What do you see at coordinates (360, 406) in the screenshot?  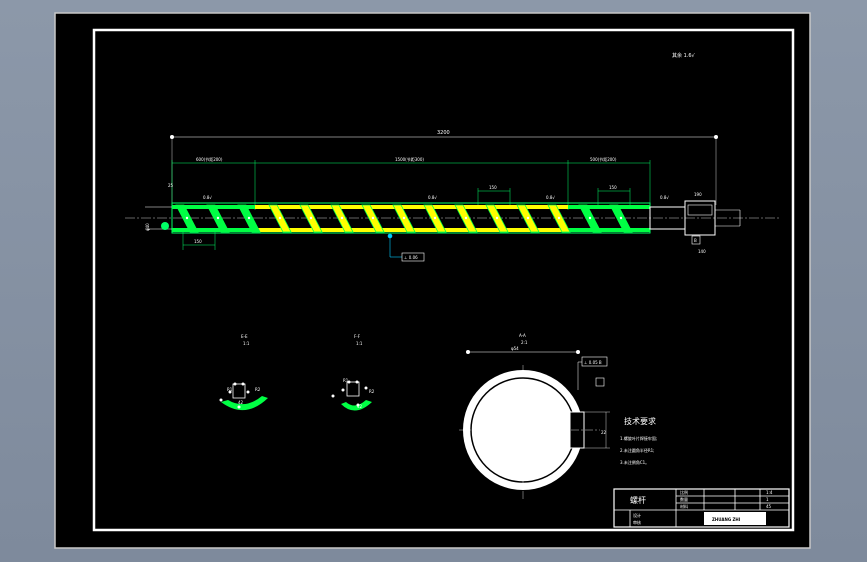 I see `section-ff-42: 42` at bounding box center [360, 406].